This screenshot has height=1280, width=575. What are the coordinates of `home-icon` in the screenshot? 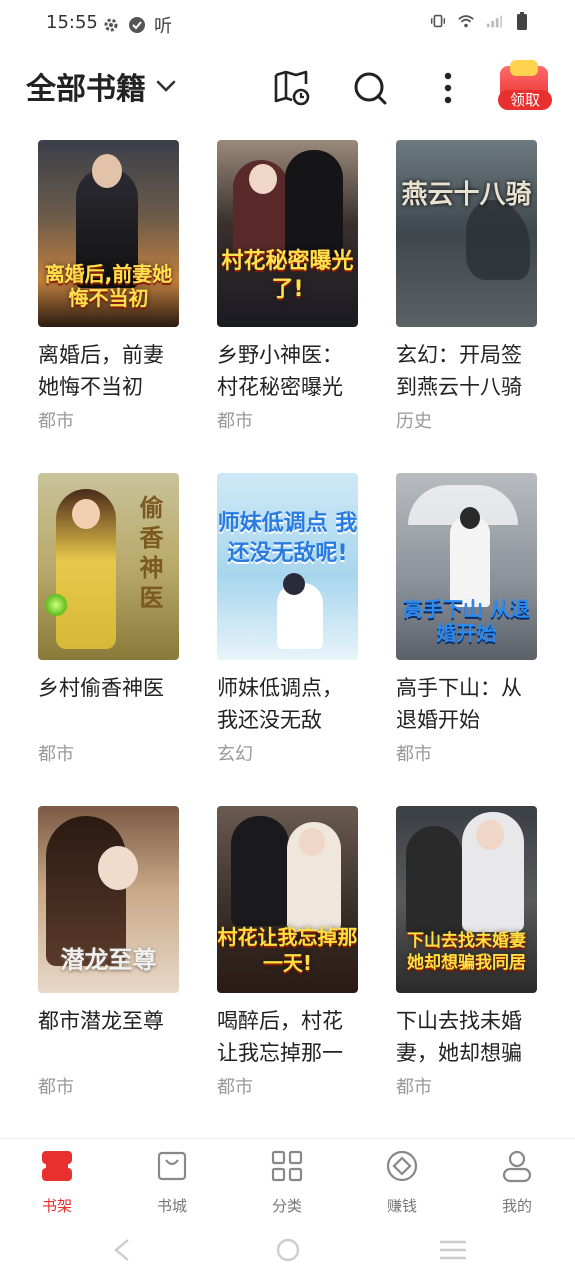 It's located at (288, 1250).